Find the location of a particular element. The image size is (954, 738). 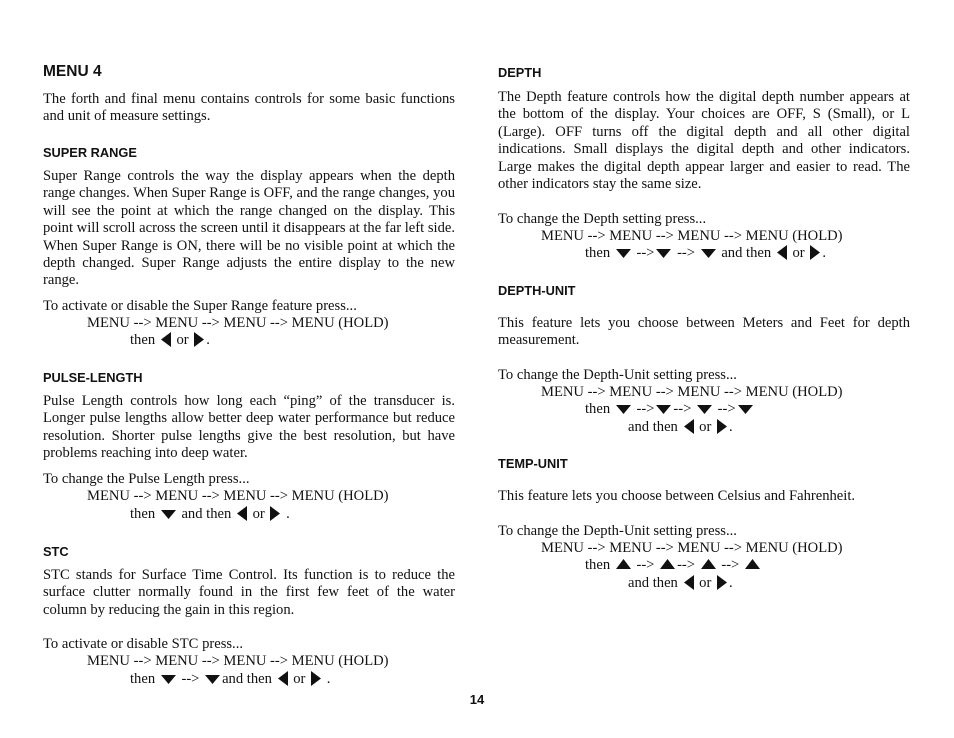

pulse-length-sequence: MENU --> MENU --> MENU --> MENU (HOLD) is located at coordinates (238, 496).